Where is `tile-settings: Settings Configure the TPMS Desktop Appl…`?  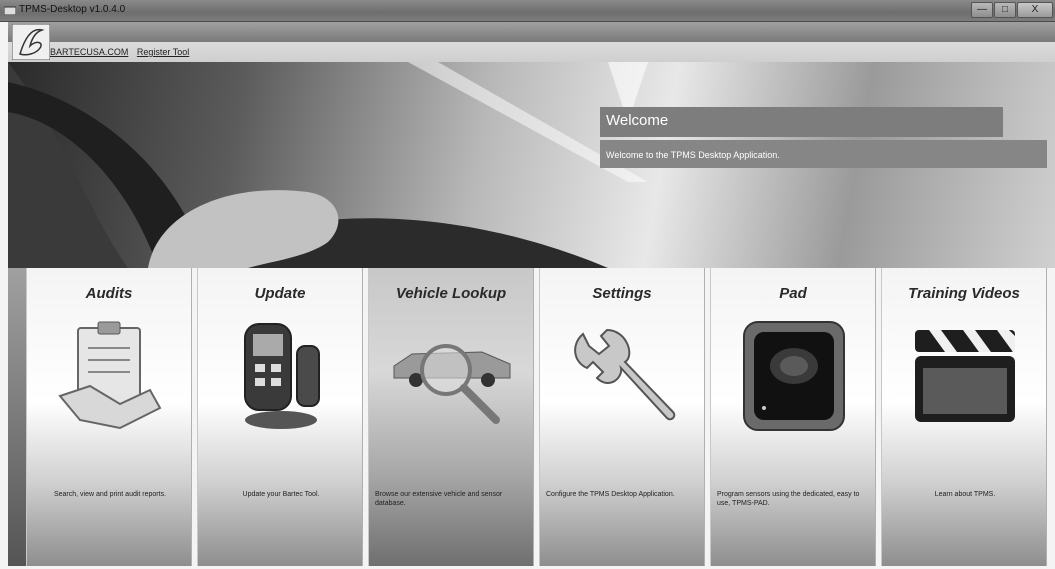
tile-settings: Settings Configure the TPMS Desktop Appl… is located at coordinates (622, 417).